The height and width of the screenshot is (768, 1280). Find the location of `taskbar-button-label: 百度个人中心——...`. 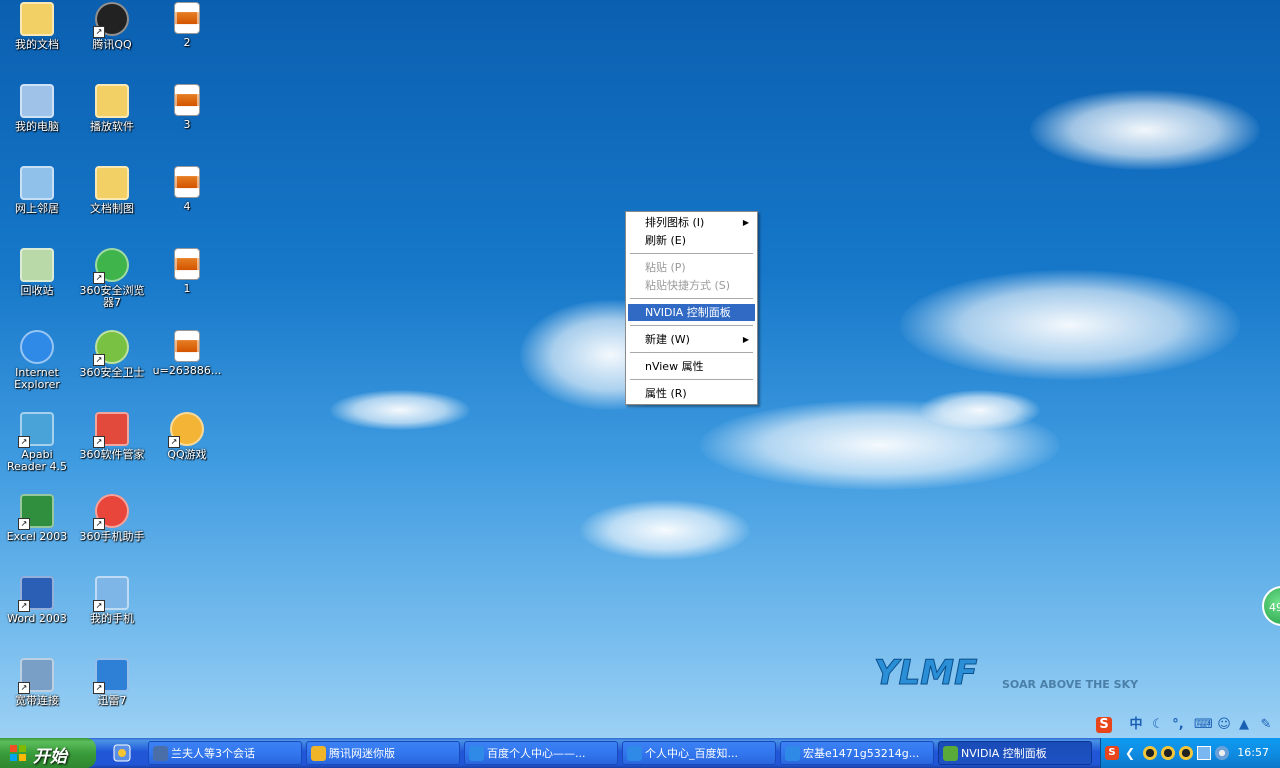

taskbar-button-label: 百度个人中心——... is located at coordinates (536, 753).